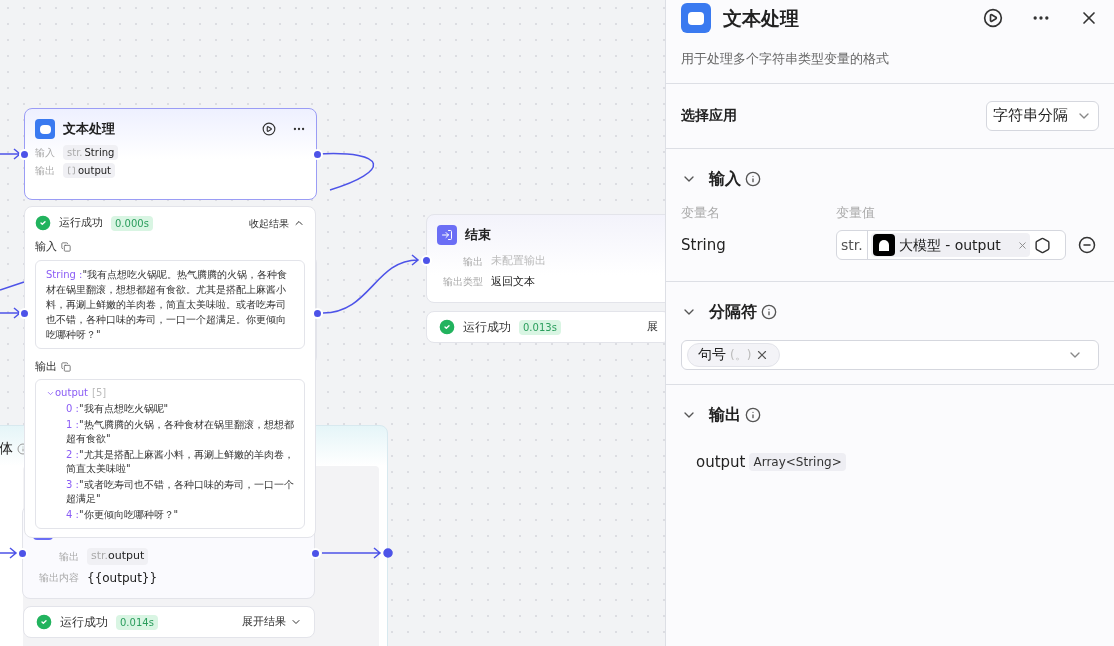 The width and height of the screenshot is (1114, 646). Describe the element at coordinates (725, 414) in the screenshot. I see `section-title: 输出` at that location.